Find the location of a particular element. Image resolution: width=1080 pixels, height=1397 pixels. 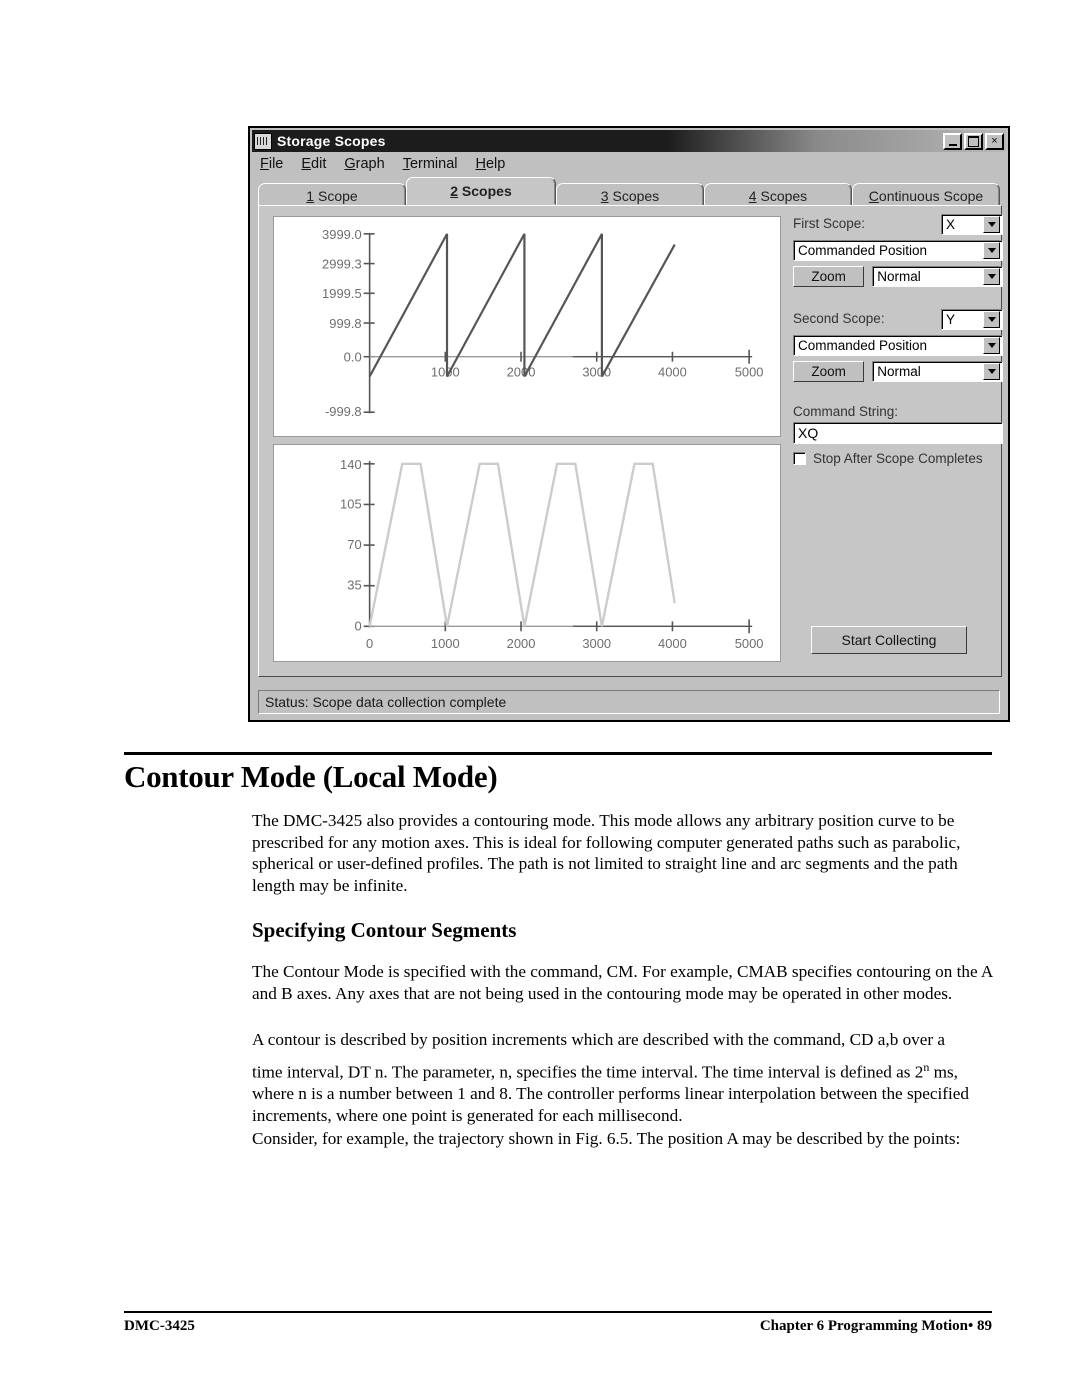

ytick-label: 3999.0 is located at coordinates (342, 234).